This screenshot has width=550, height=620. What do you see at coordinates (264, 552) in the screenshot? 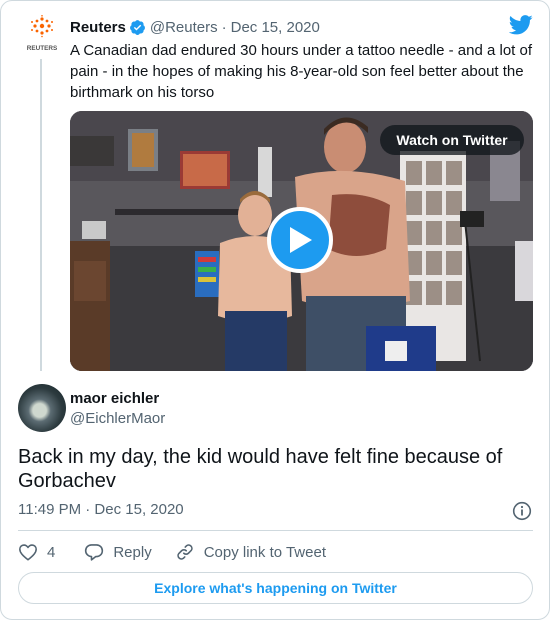
I see `copy-link-label: Copy link to Tweet` at bounding box center [264, 552].